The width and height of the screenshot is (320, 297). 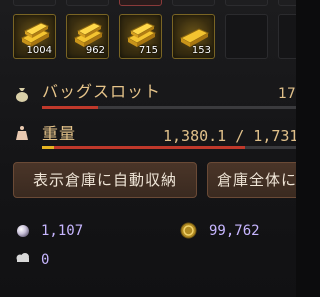 I want to click on inventory-slot-gold-bar-4: 153, so click(x=193, y=36).